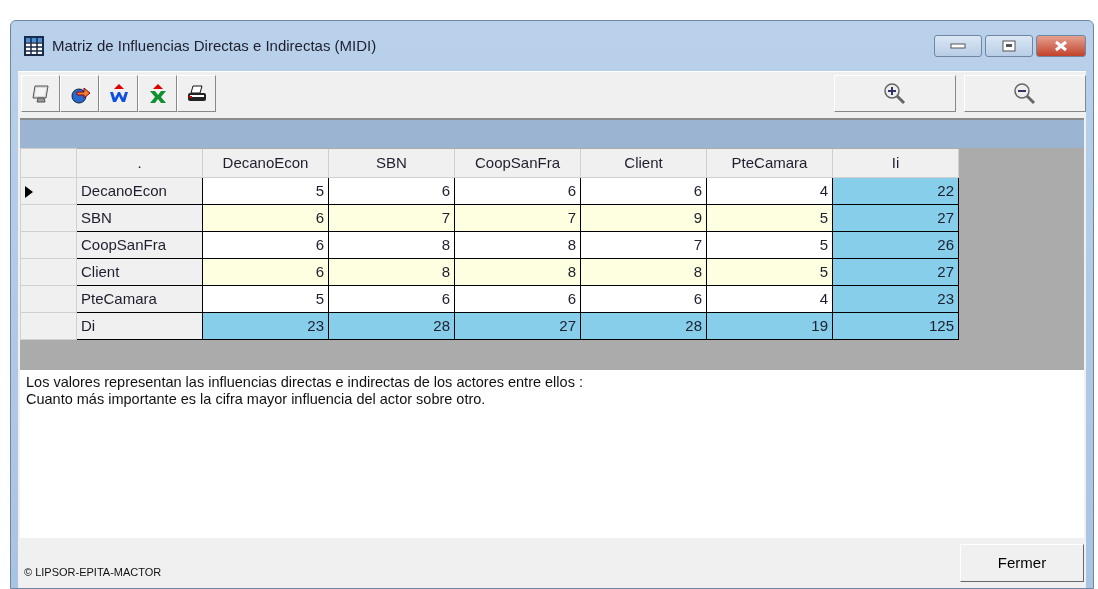 The image size is (1098, 589). Describe the element at coordinates (29, 191) in the screenshot. I see `current-row-icon` at that location.